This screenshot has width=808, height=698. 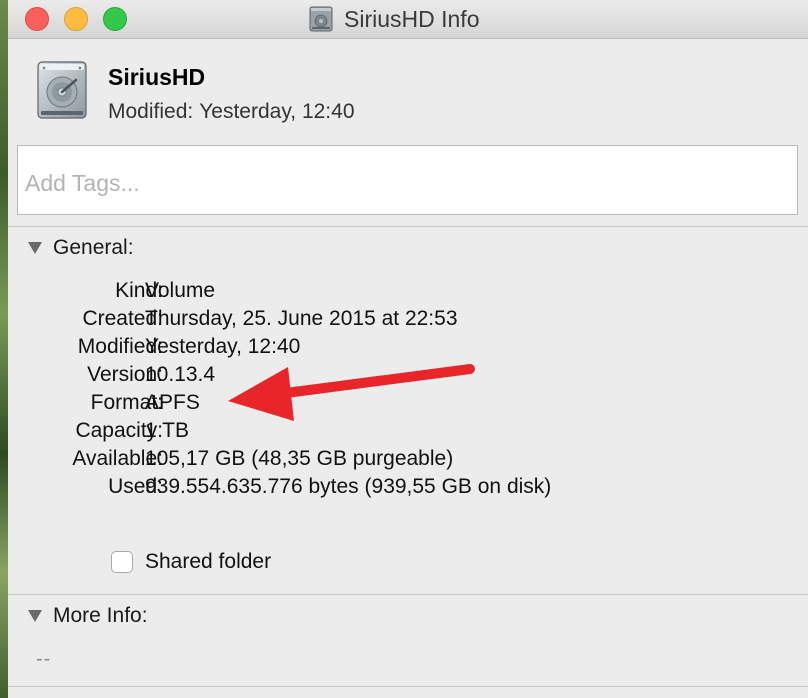 I want to click on general-section-header: General:, so click(x=81, y=248).